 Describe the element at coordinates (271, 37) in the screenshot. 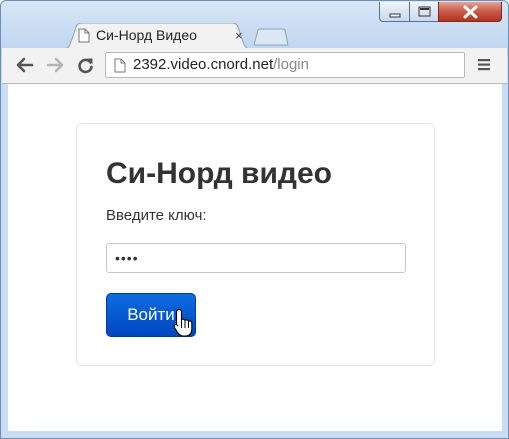

I see `new-tab-button` at that location.